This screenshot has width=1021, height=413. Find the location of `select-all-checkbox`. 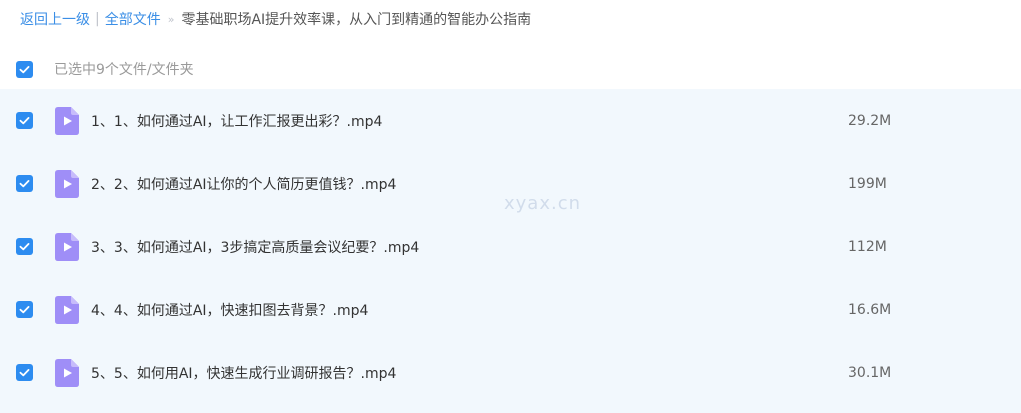

select-all-checkbox is located at coordinates (24, 69).